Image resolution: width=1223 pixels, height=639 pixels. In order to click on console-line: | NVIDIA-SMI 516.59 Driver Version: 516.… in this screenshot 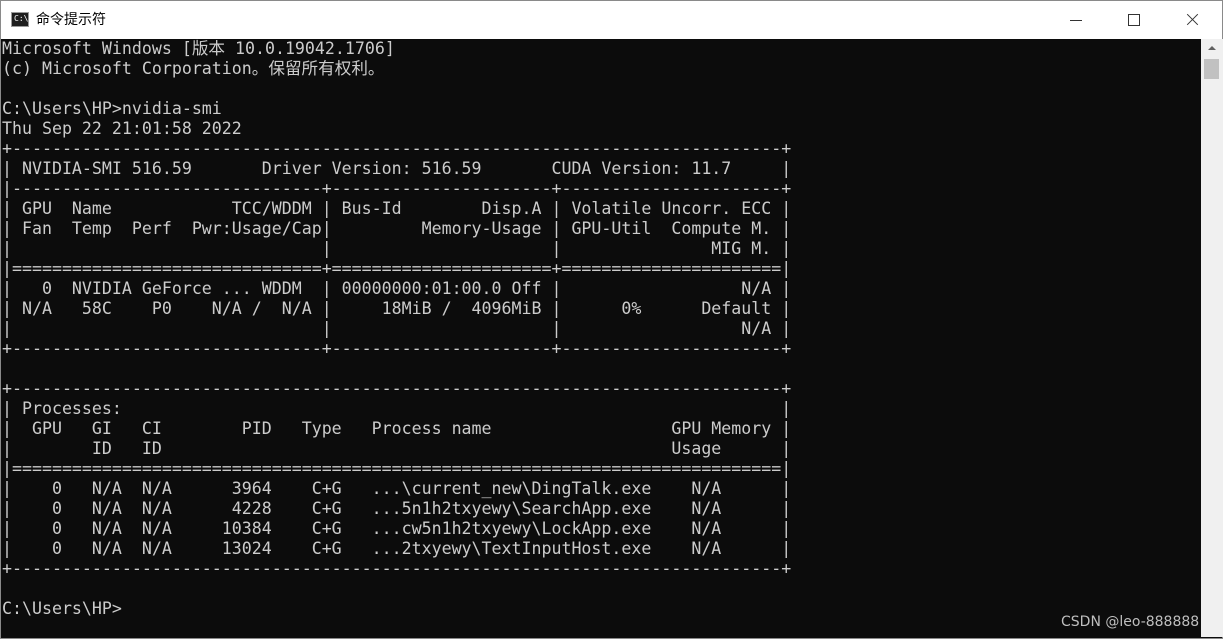, I will do `click(397, 168)`.